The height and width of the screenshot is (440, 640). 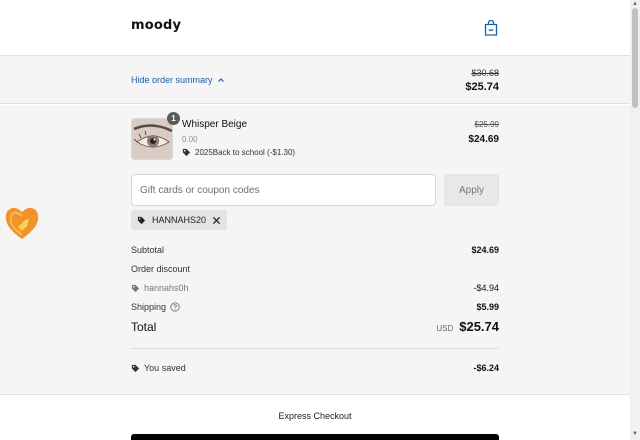 What do you see at coordinates (445, 328) in the screenshot?
I see `currency-code: USD` at bounding box center [445, 328].